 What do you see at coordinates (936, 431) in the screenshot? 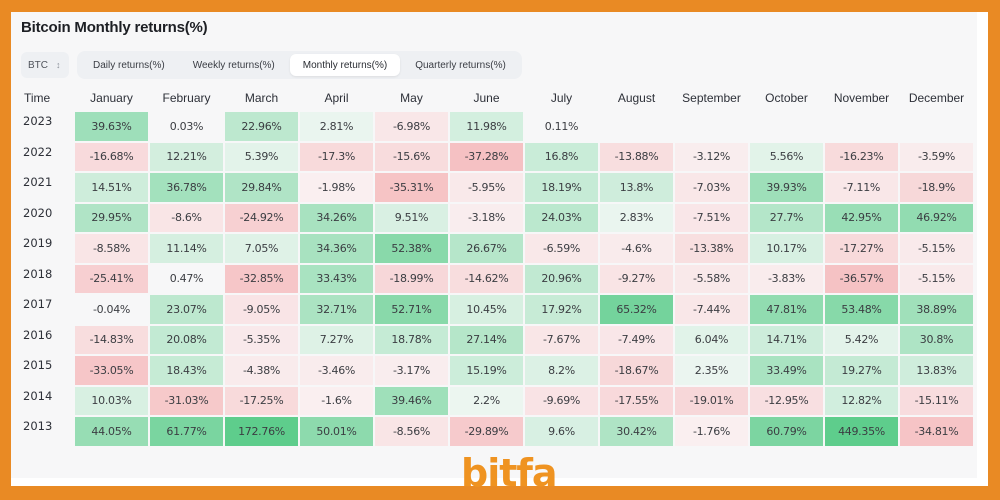
I see `heatmap-cell-2013-december: -34.81%` at bounding box center [936, 431].